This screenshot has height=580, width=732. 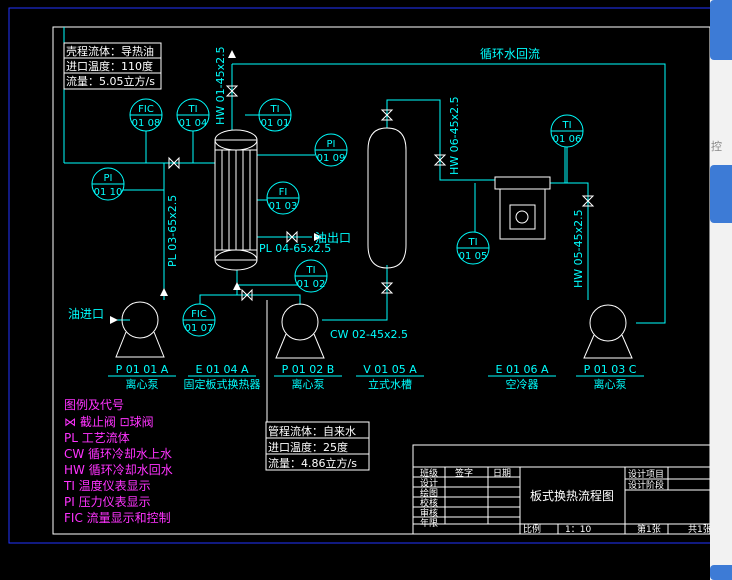 I want to click on equipment-tag: P 01 01 A, so click(x=142, y=369).